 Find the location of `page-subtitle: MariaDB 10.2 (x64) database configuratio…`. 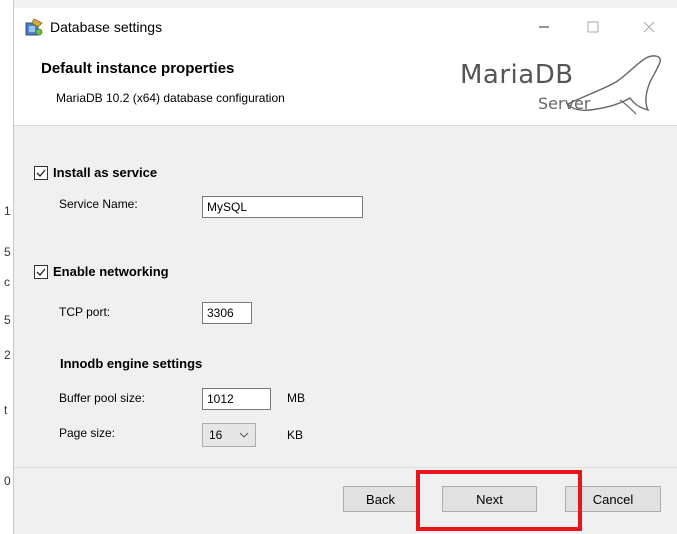

page-subtitle: MariaDB 10.2 (x64) database configuratio… is located at coordinates (170, 98).